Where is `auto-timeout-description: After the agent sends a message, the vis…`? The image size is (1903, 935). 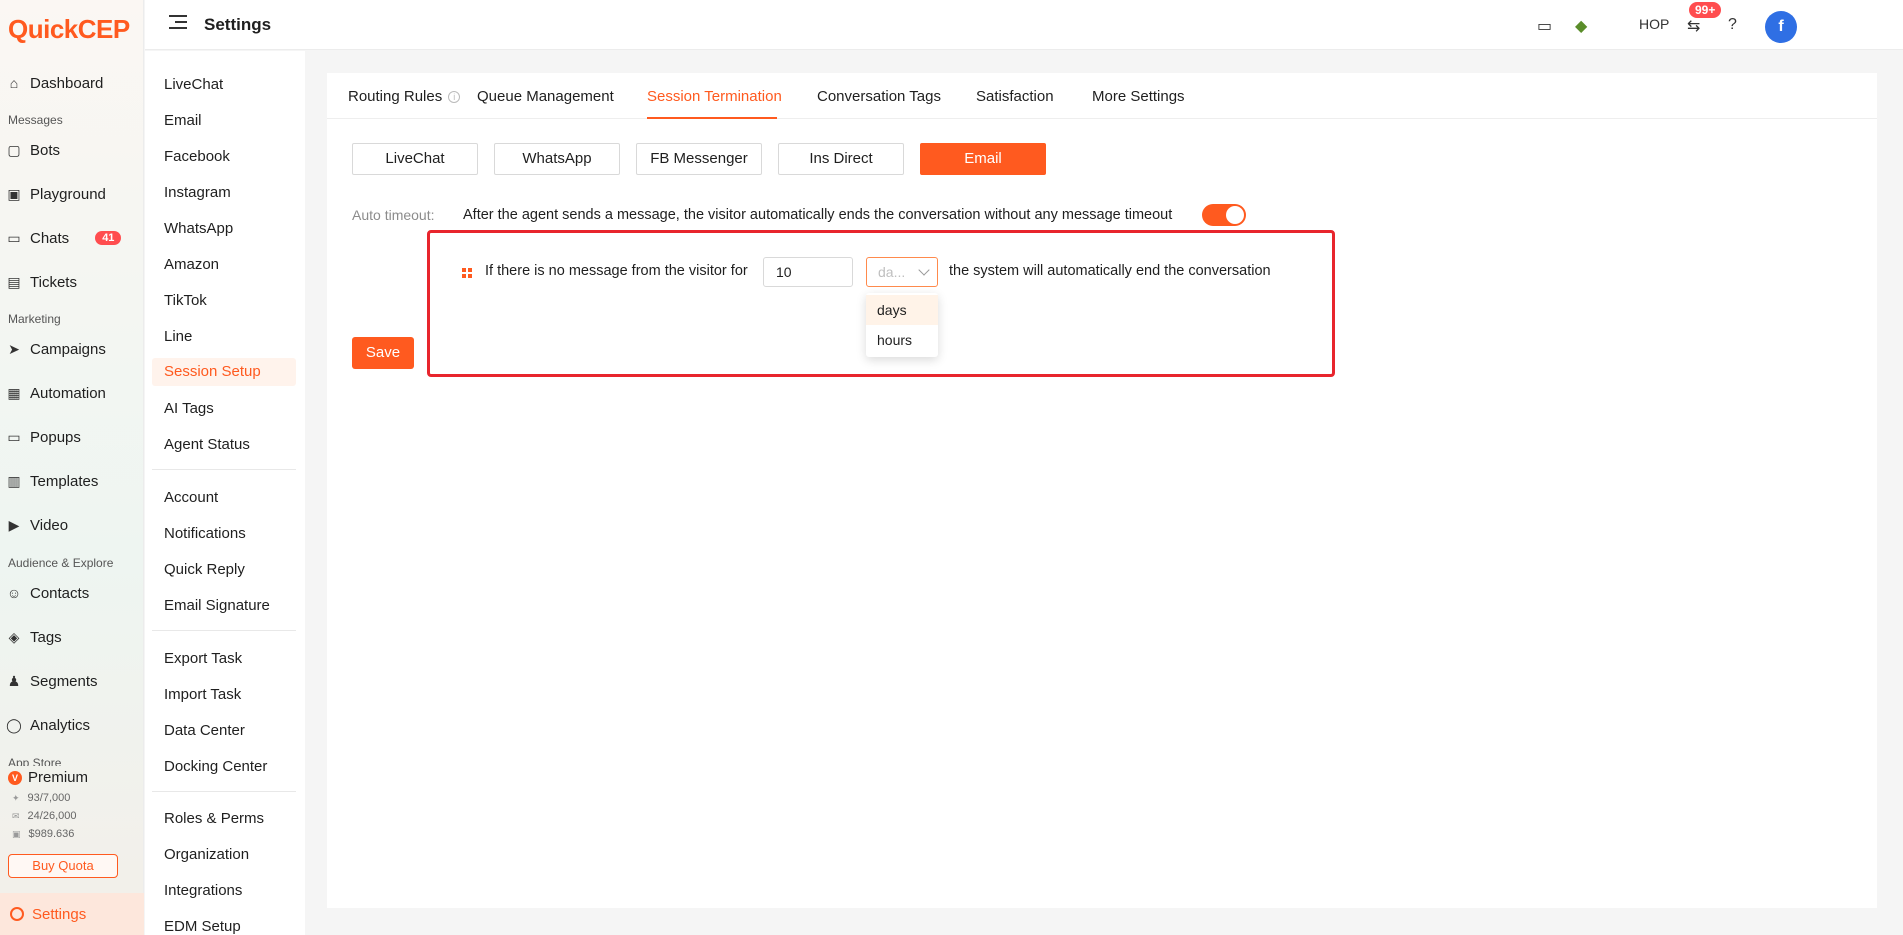 auto-timeout-description: After the agent sends a message, the vis… is located at coordinates (818, 215).